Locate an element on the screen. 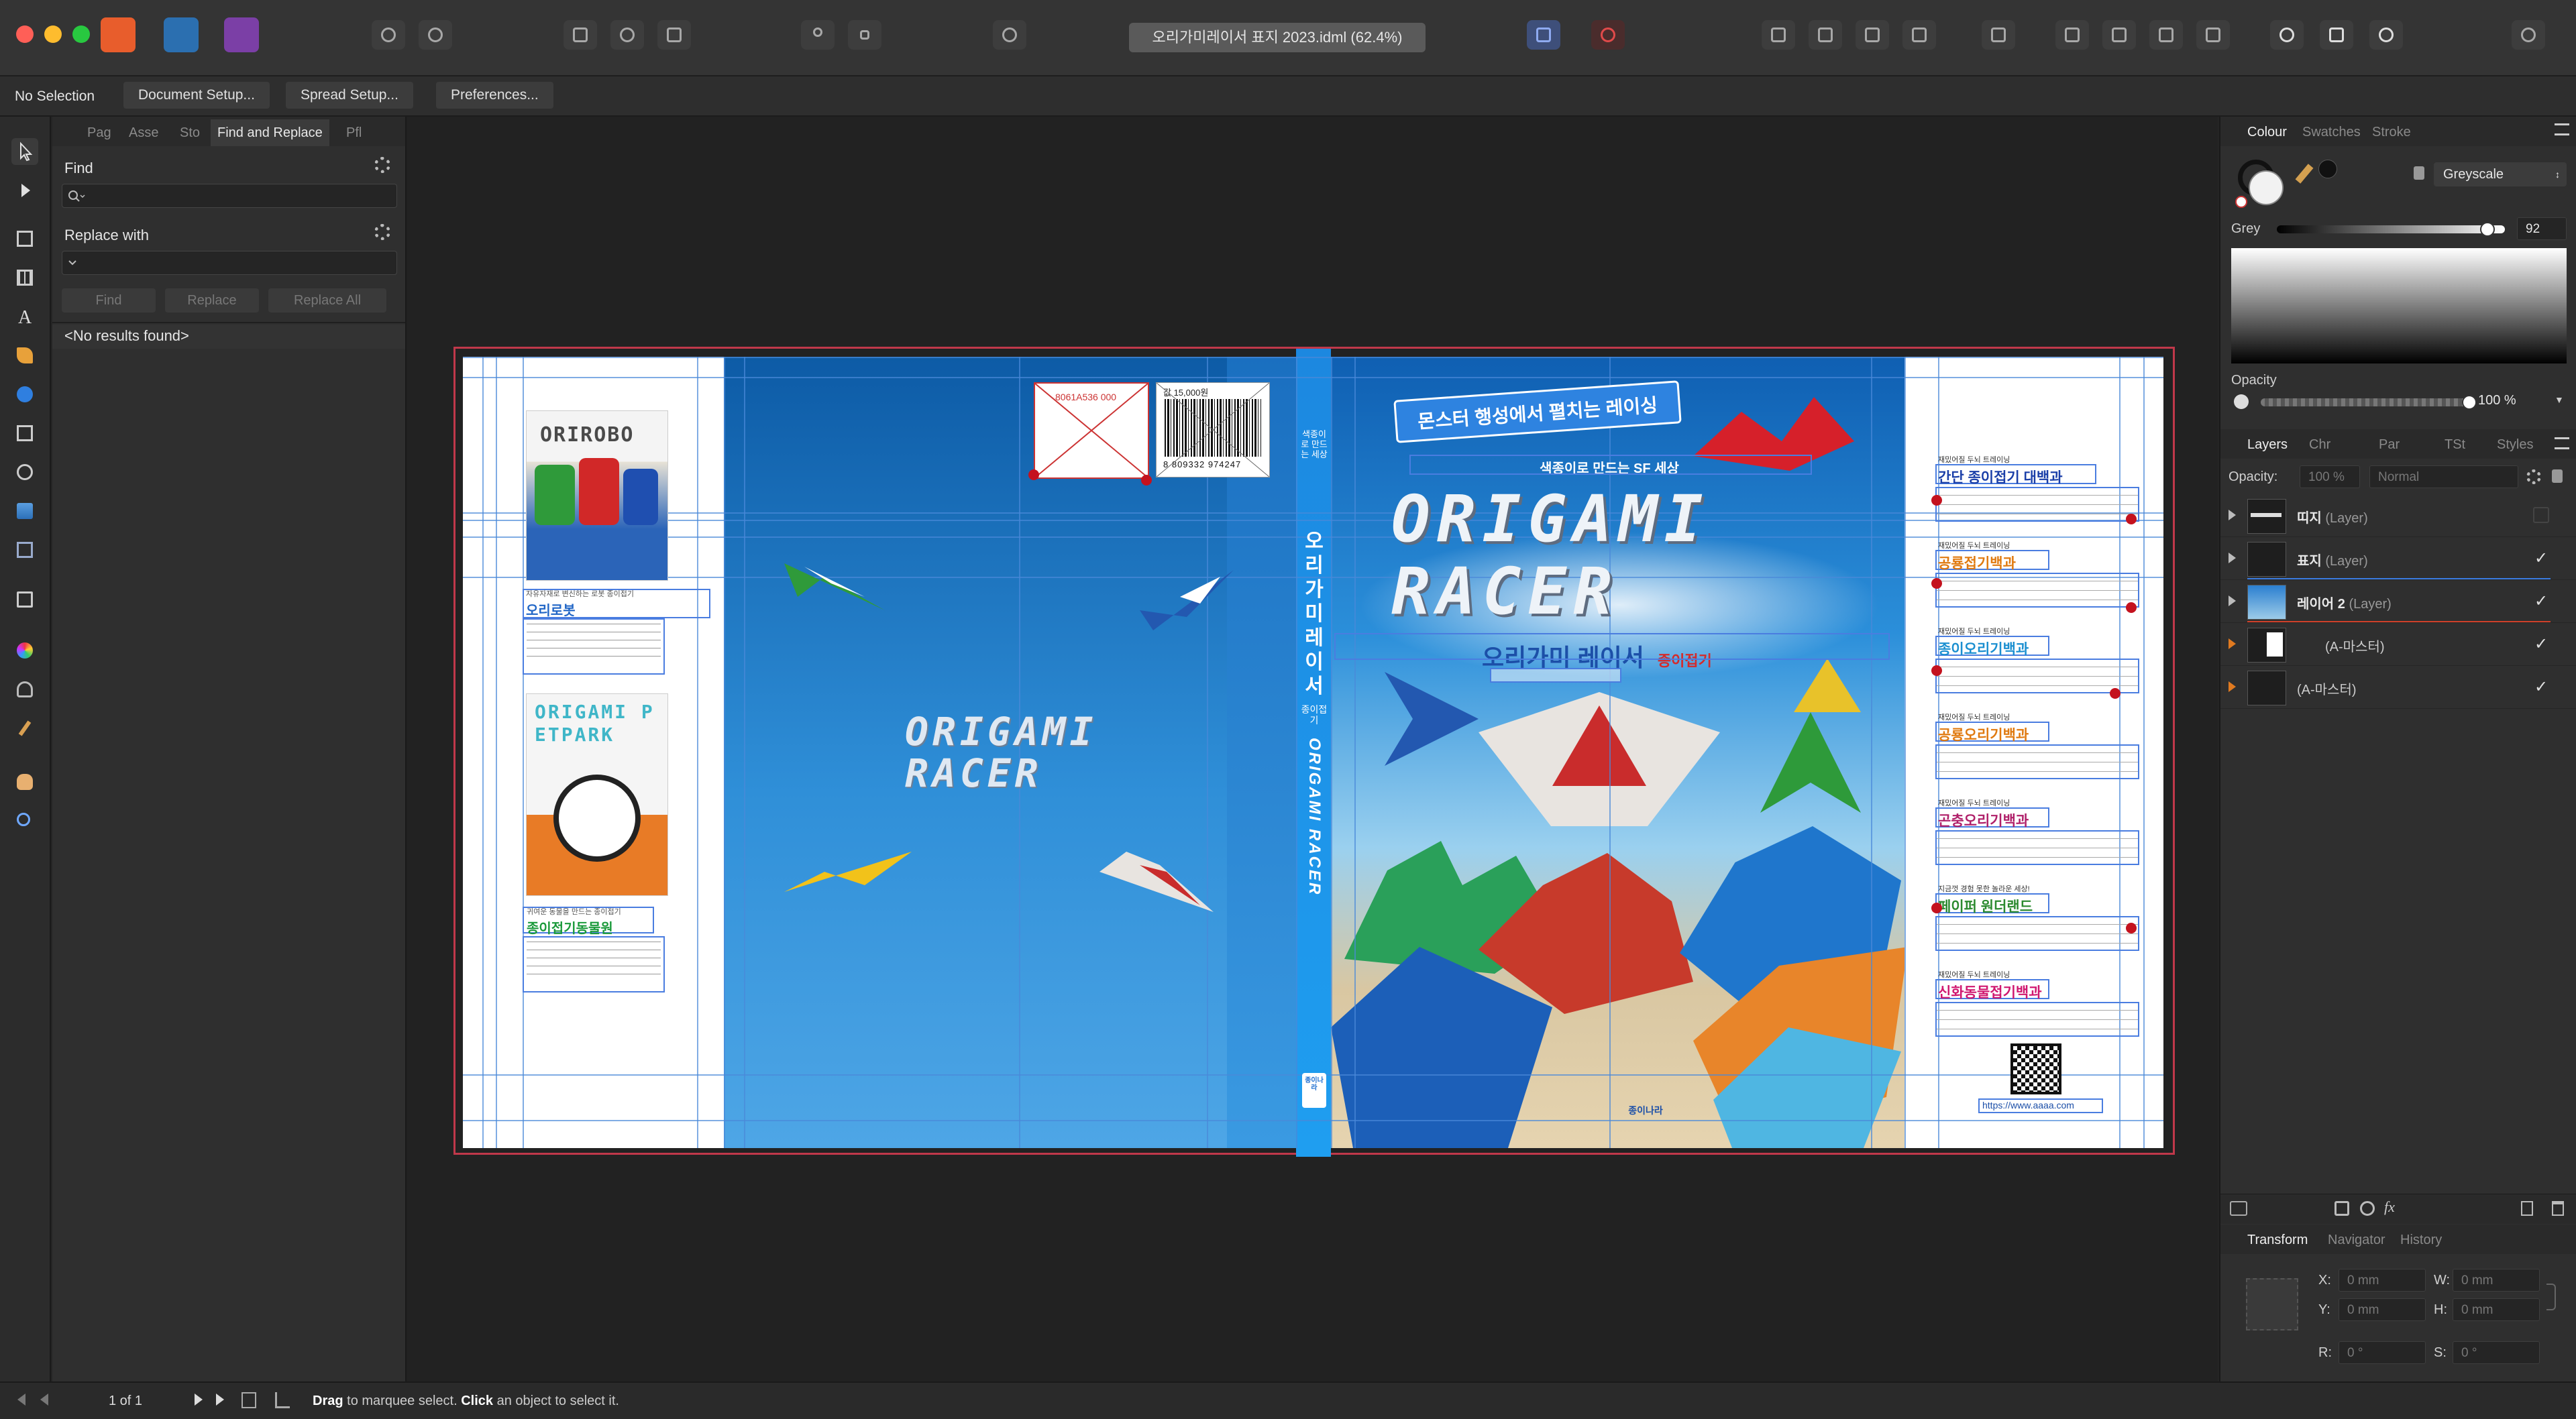  account-icon is located at coordinates (2528, 35).